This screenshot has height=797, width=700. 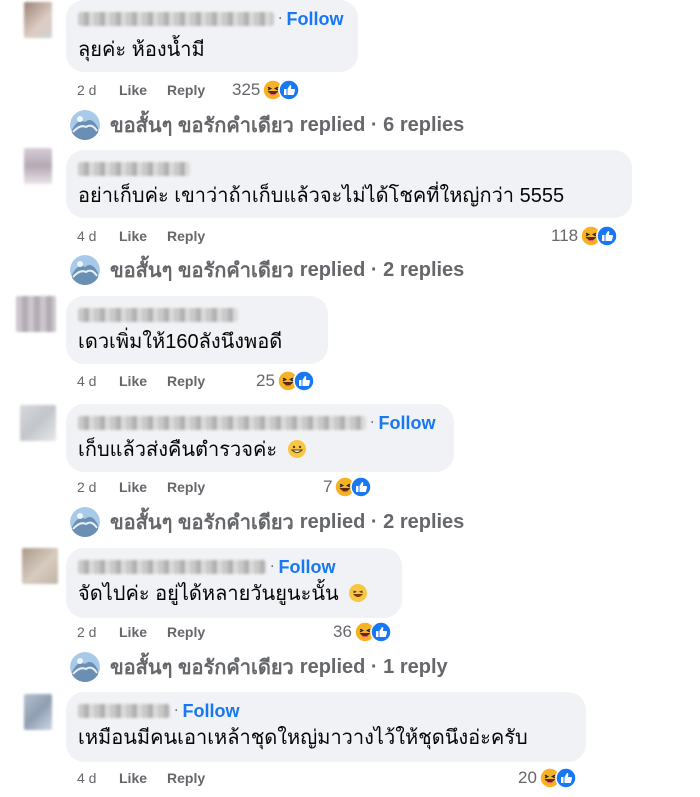 What do you see at coordinates (565, 235) in the screenshot?
I see `reaction-count: 118` at bounding box center [565, 235].